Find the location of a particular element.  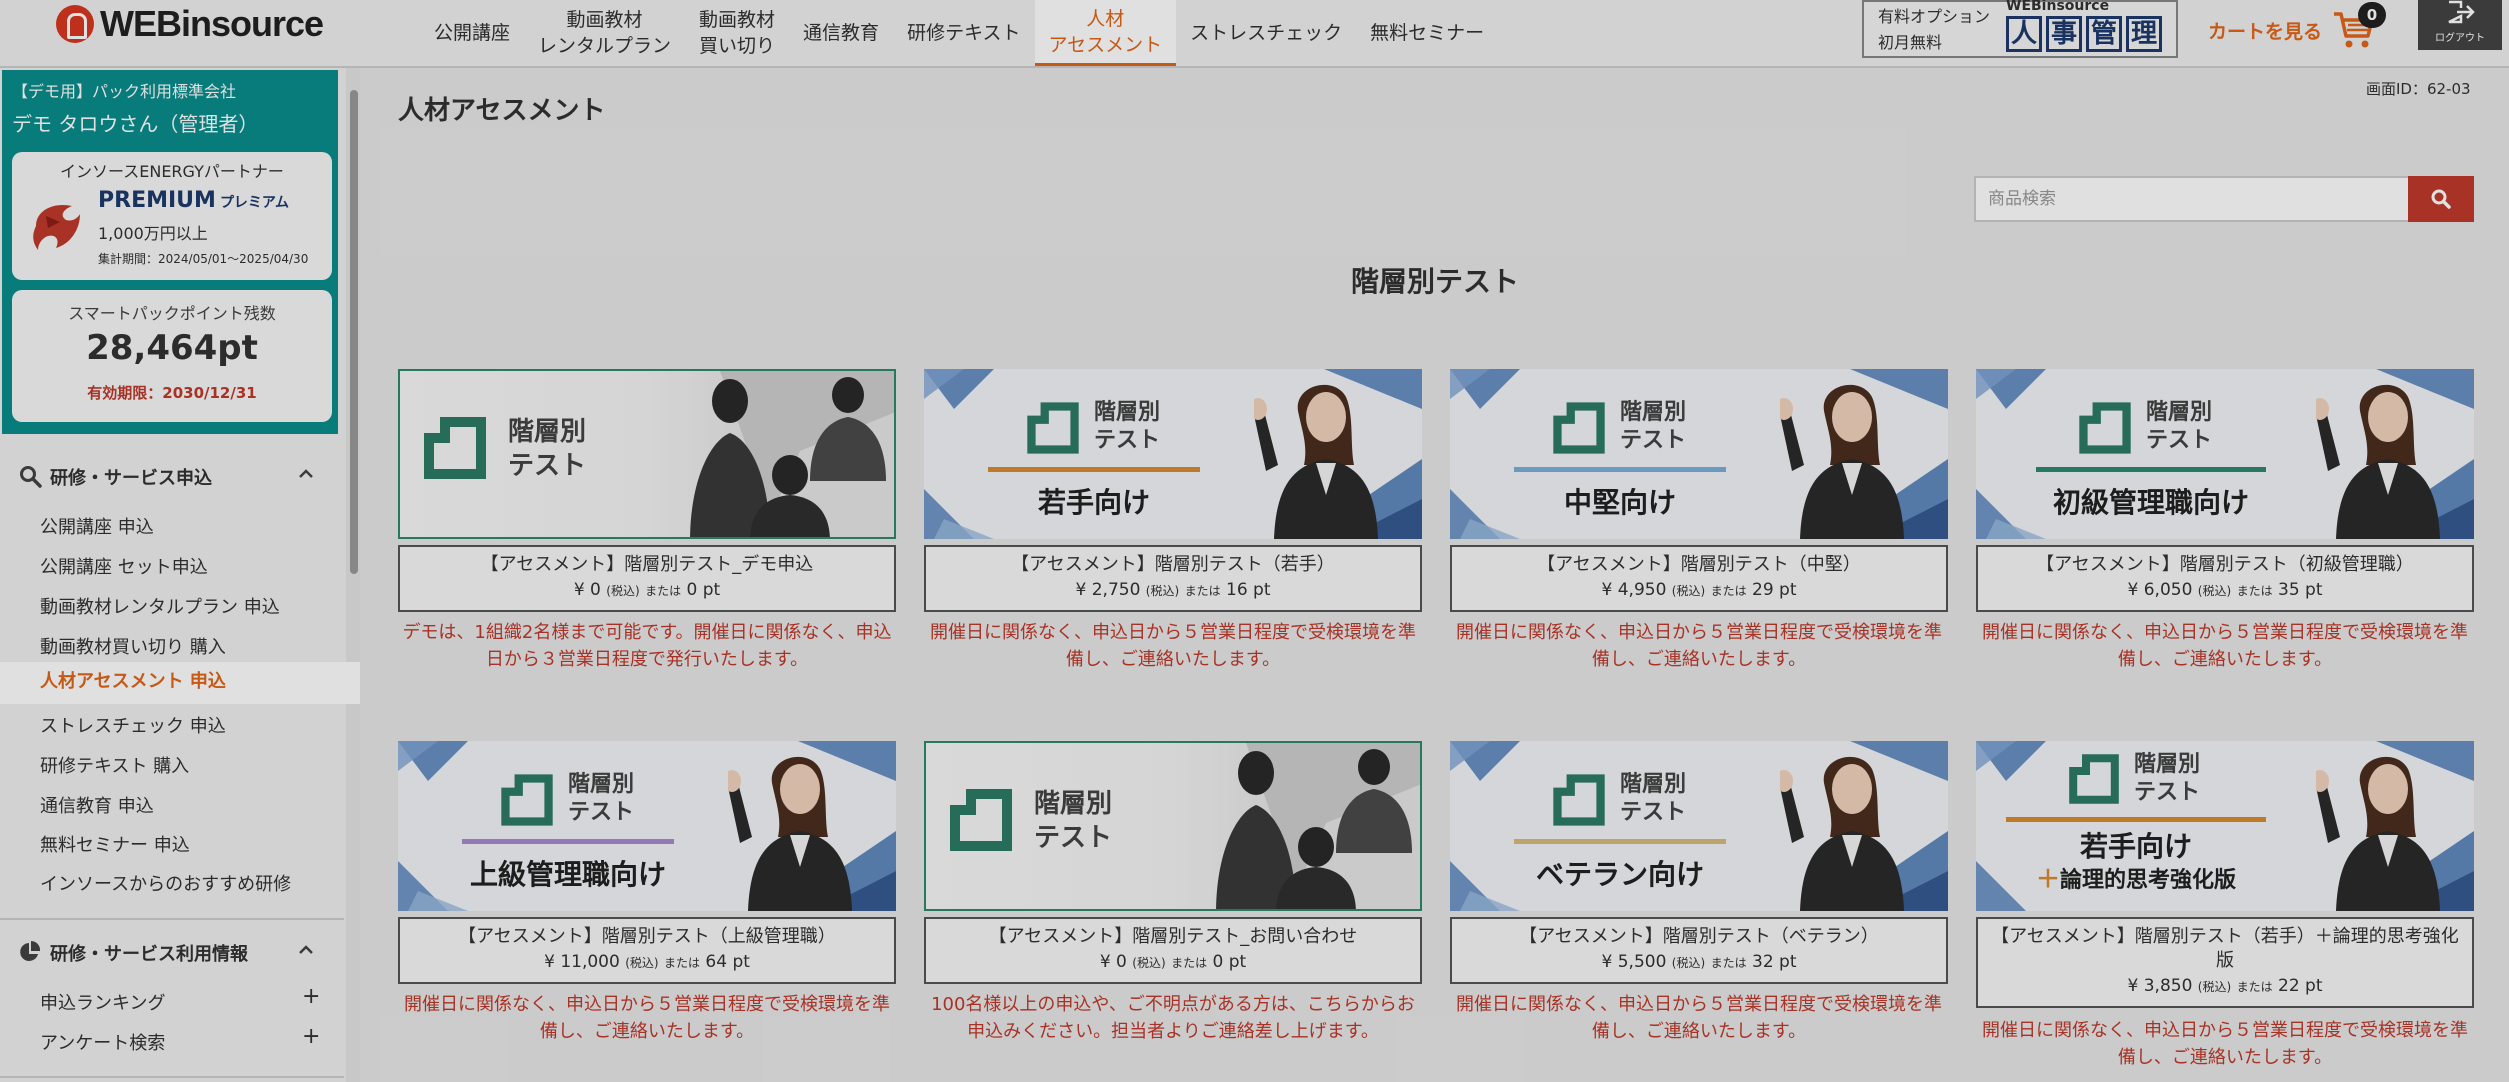

sidebar-item-stress-check: ストレスチェック 申込 is located at coordinates (180, 727).